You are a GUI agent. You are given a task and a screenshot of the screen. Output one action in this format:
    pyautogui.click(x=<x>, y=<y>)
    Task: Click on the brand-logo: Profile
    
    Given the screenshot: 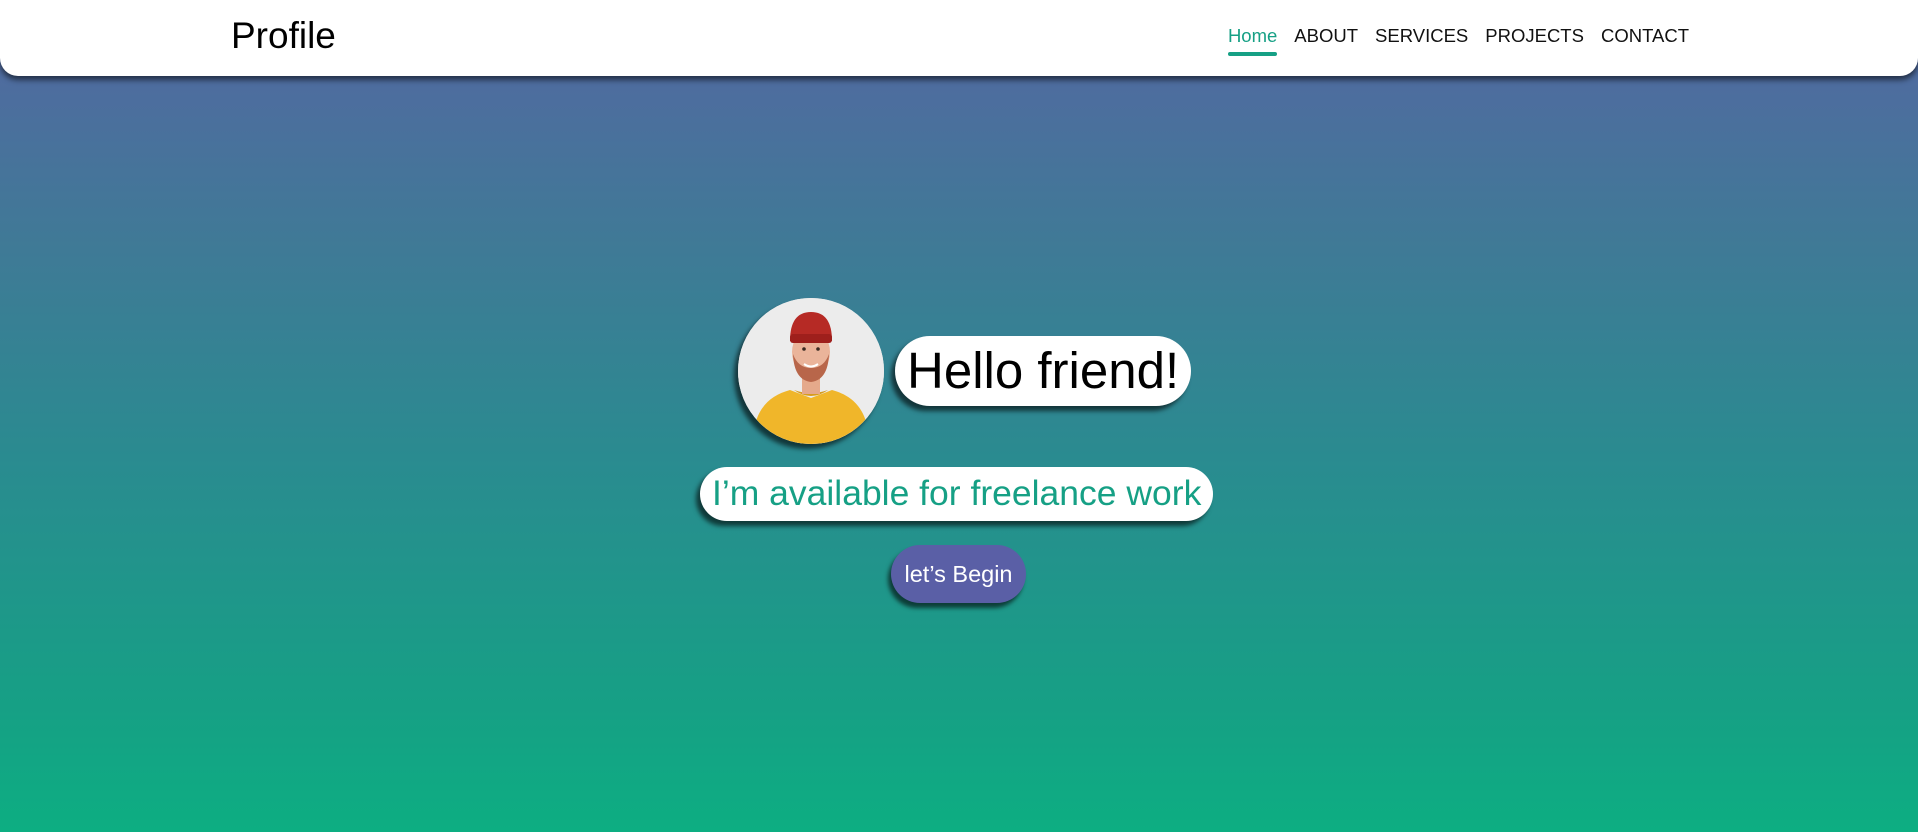 What is the action you would take?
    pyautogui.click(x=283, y=36)
    